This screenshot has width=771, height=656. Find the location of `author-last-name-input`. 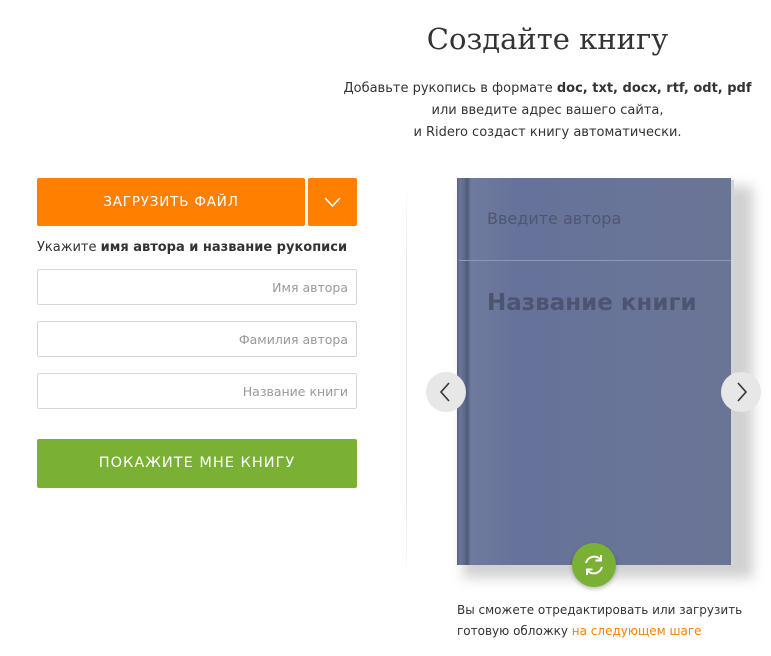

author-last-name-input is located at coordinates (197, 339).